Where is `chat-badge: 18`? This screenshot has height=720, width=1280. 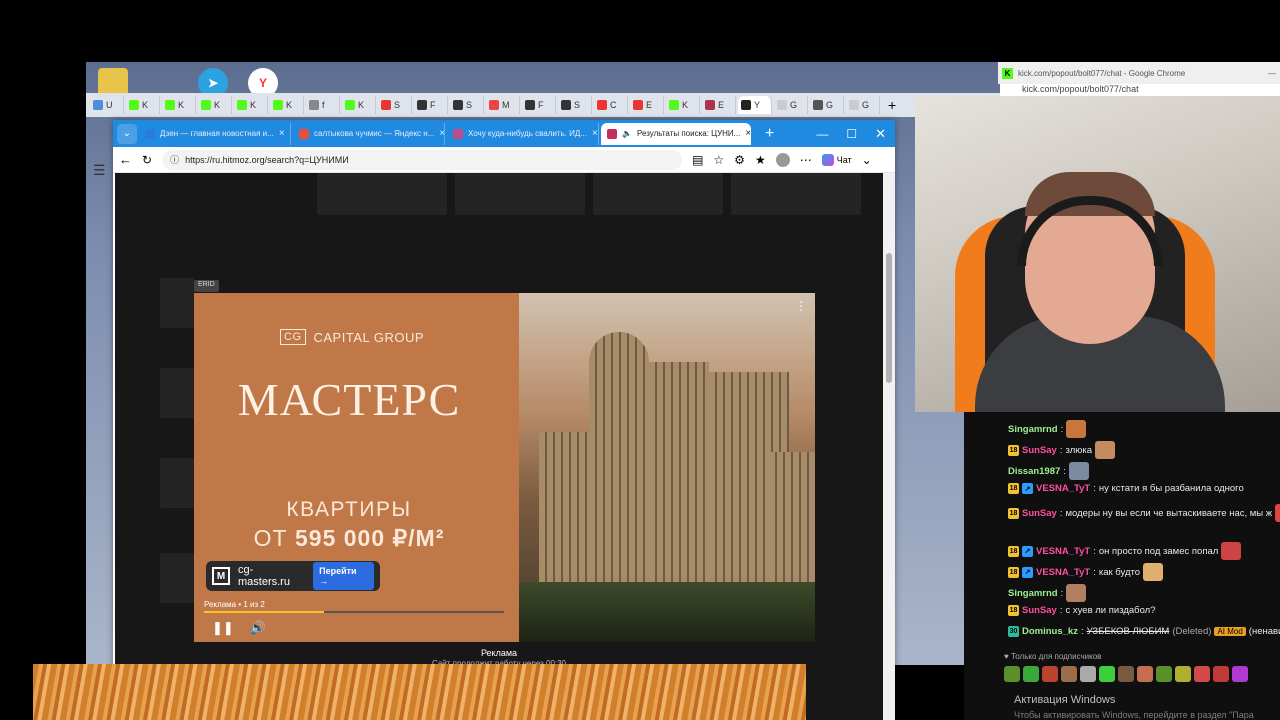
chat-badge: 18 is located at coordinates (1013, 572).